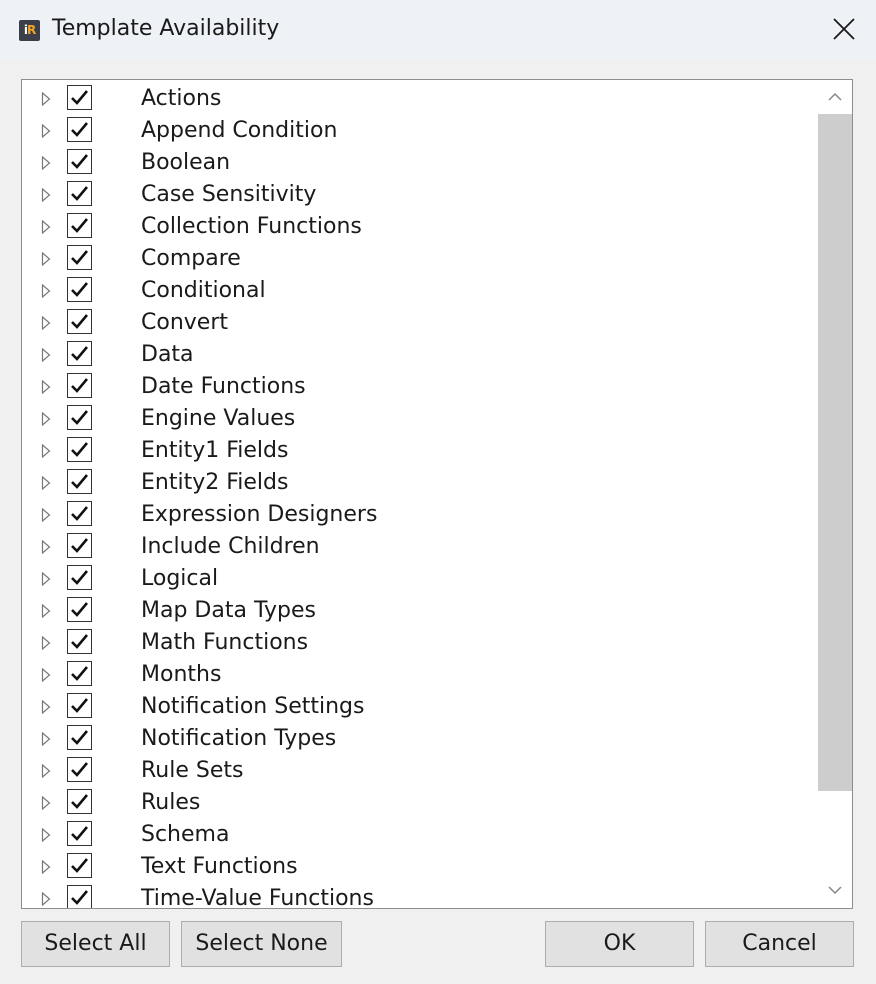 Image resolution: width=876 pixels, height=984 pixels. I want to click on tree-item-label: Months, so click(181, 674).